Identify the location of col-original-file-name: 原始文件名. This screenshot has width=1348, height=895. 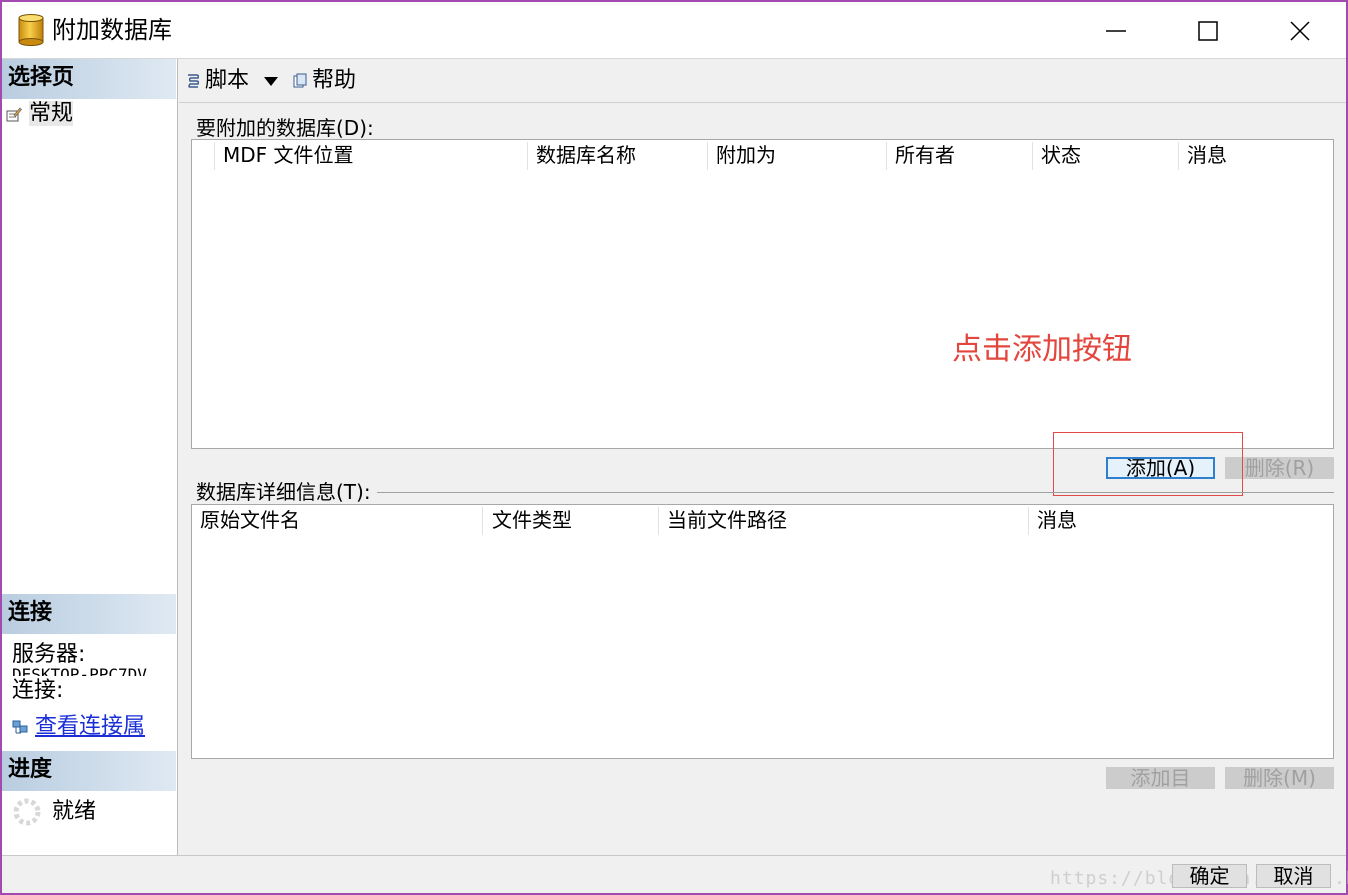
(247, 520).